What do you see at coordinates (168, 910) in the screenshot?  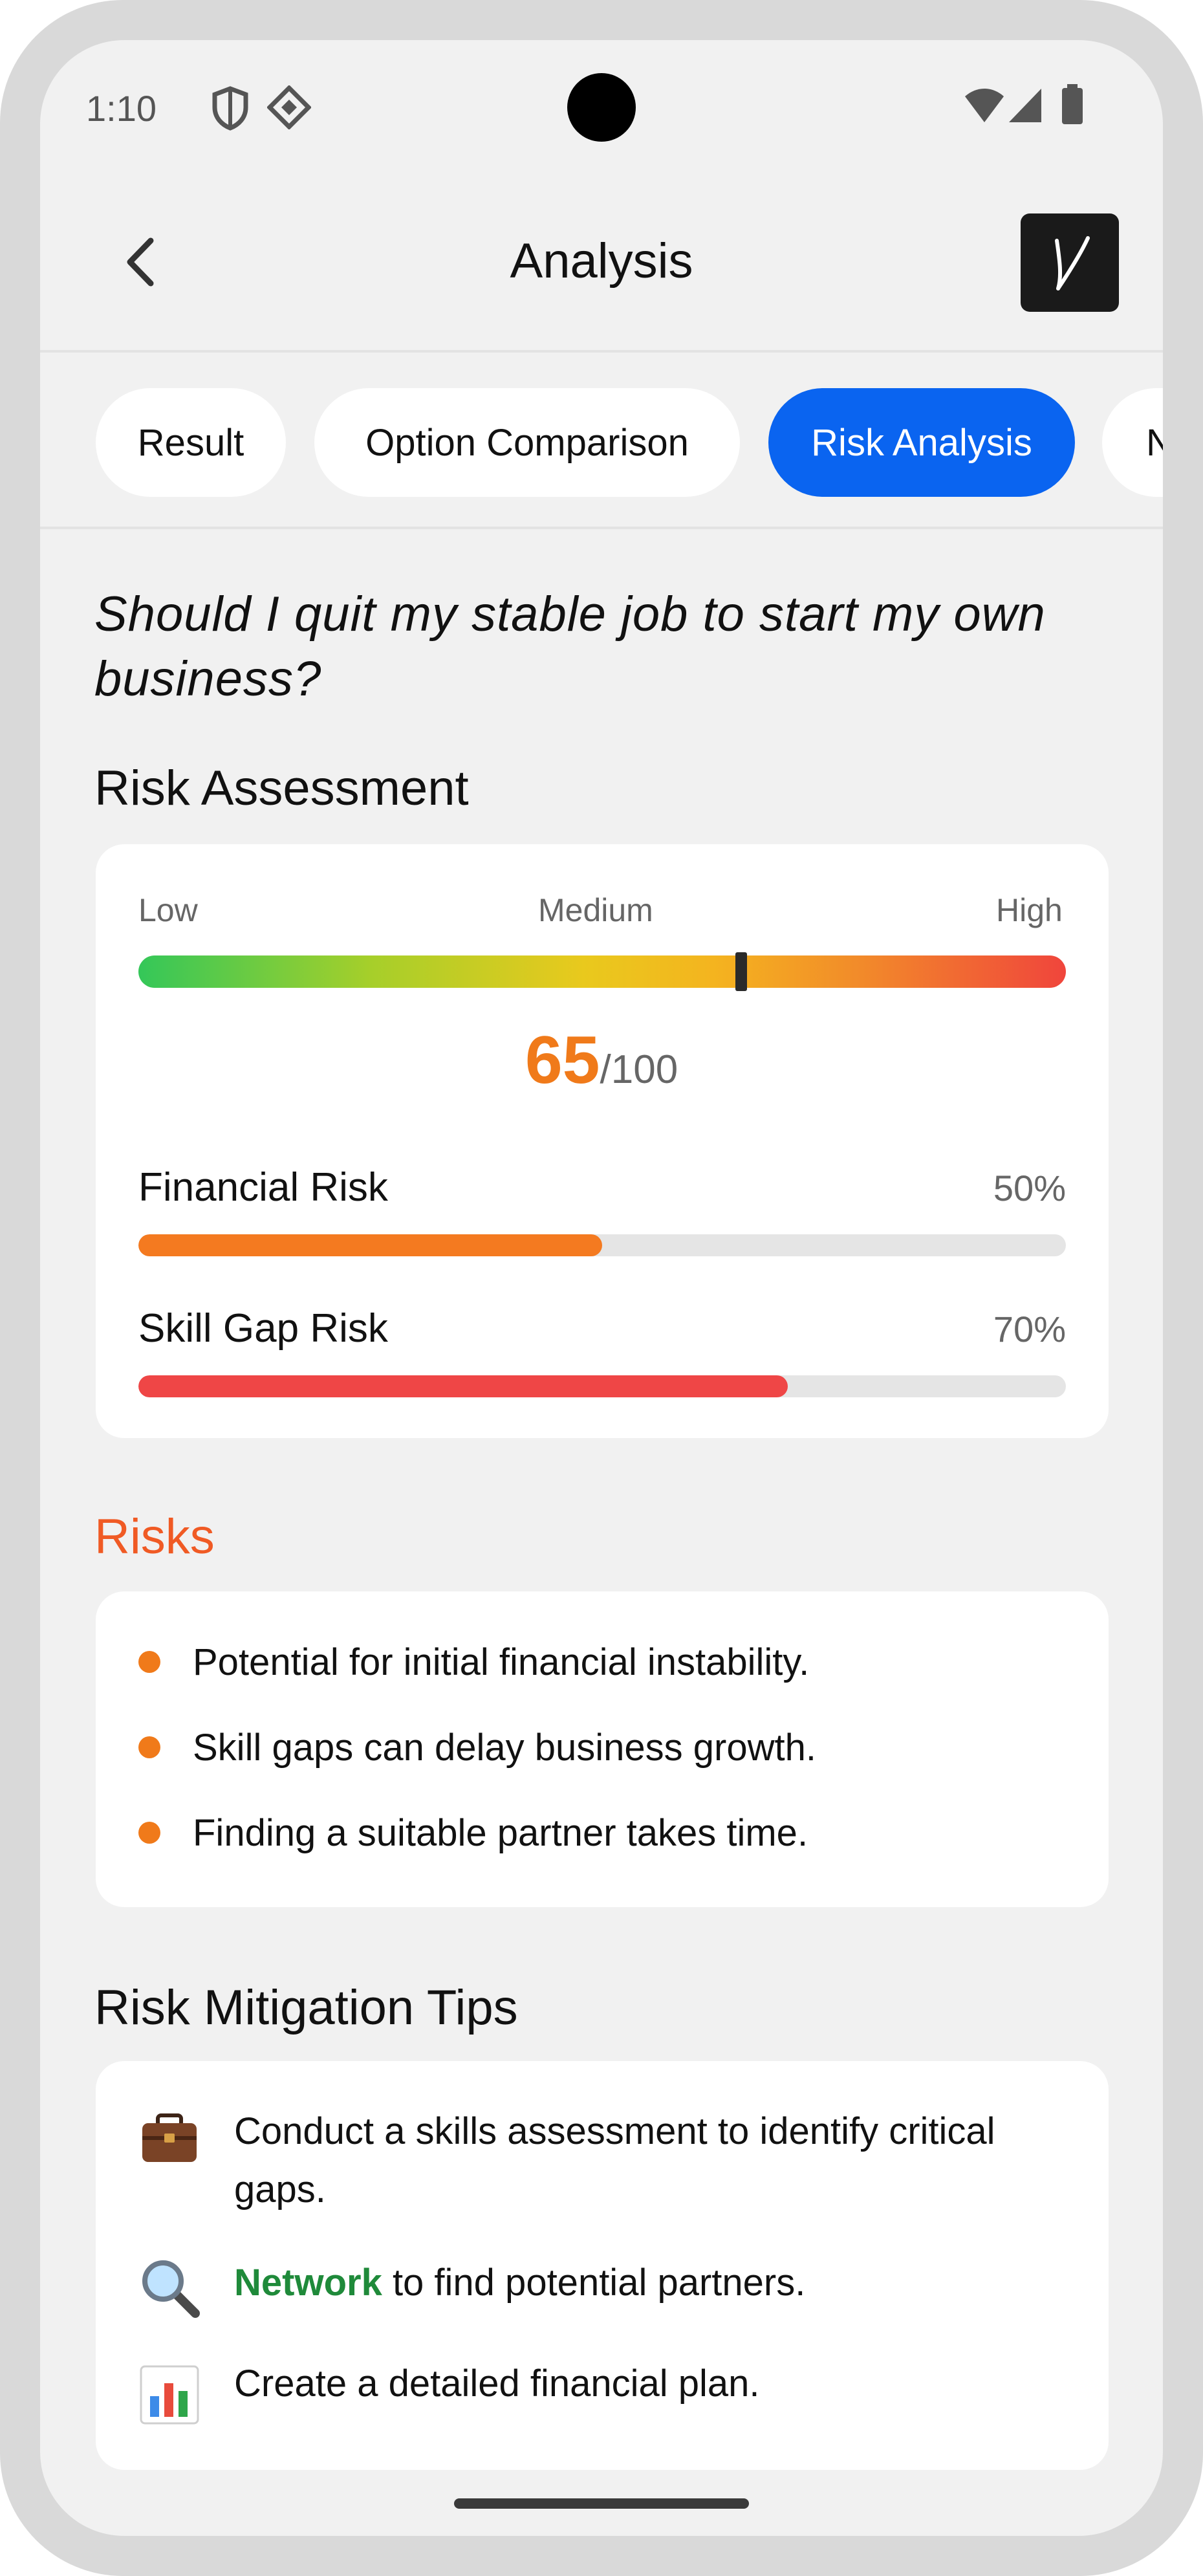 I see `scale-low-label: Low` at bounding box center [168, 910].